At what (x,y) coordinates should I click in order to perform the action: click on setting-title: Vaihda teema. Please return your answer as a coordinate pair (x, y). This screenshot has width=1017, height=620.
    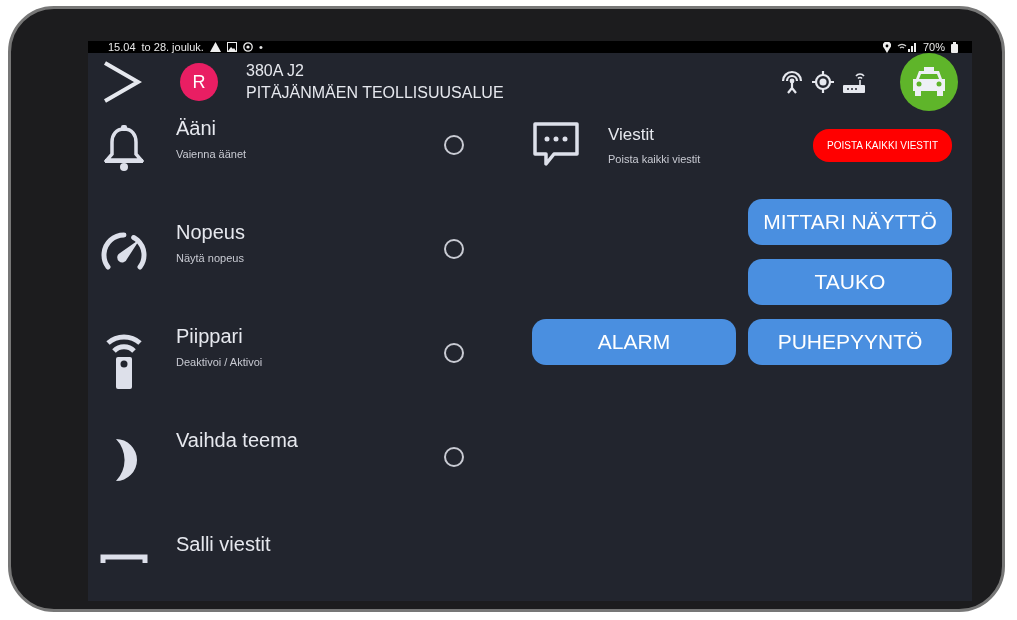
    Looking at the image, I should click on (237, 440).